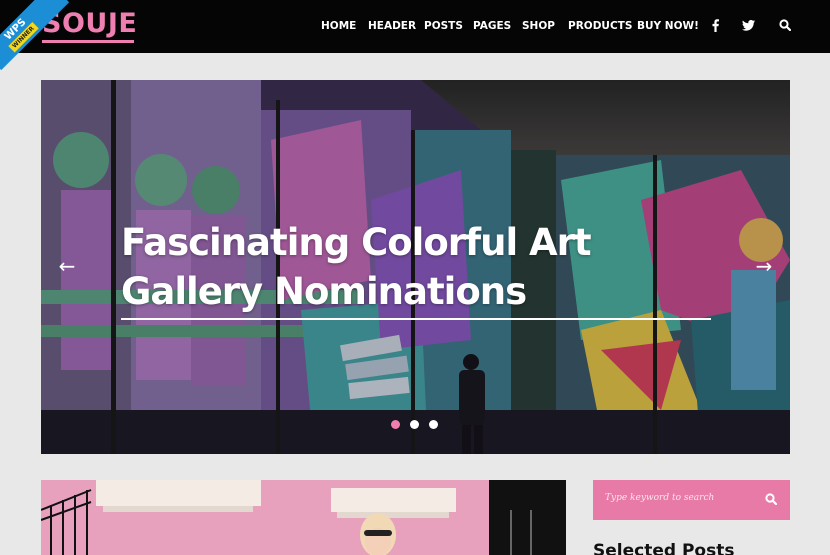 The width and height of the screenshot is (830, 555). I want to click on hero-title-line-2: Gallery Nominations, so click(324, 291).